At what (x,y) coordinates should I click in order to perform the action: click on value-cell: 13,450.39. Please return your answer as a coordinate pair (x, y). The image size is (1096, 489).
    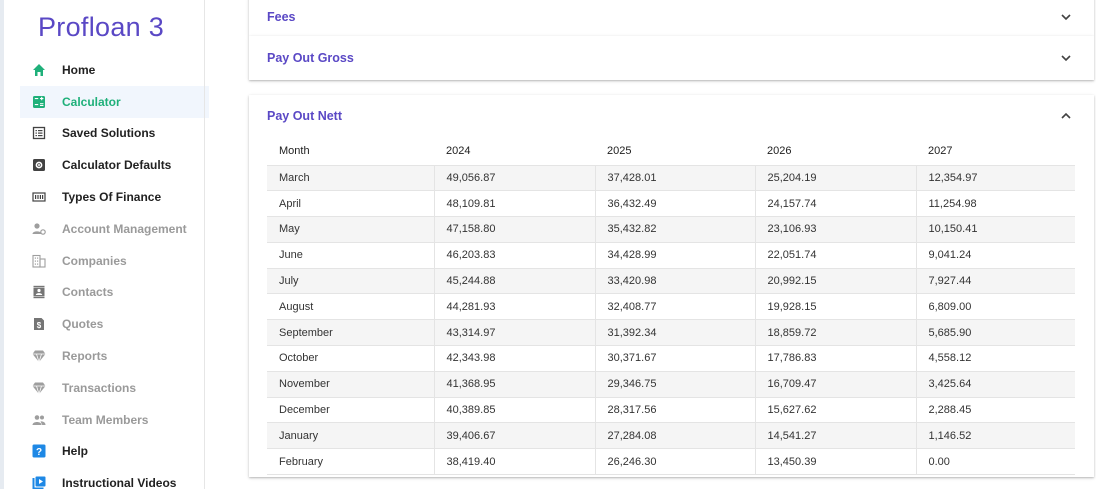
    Looking at the image, I should click on (836, 462).